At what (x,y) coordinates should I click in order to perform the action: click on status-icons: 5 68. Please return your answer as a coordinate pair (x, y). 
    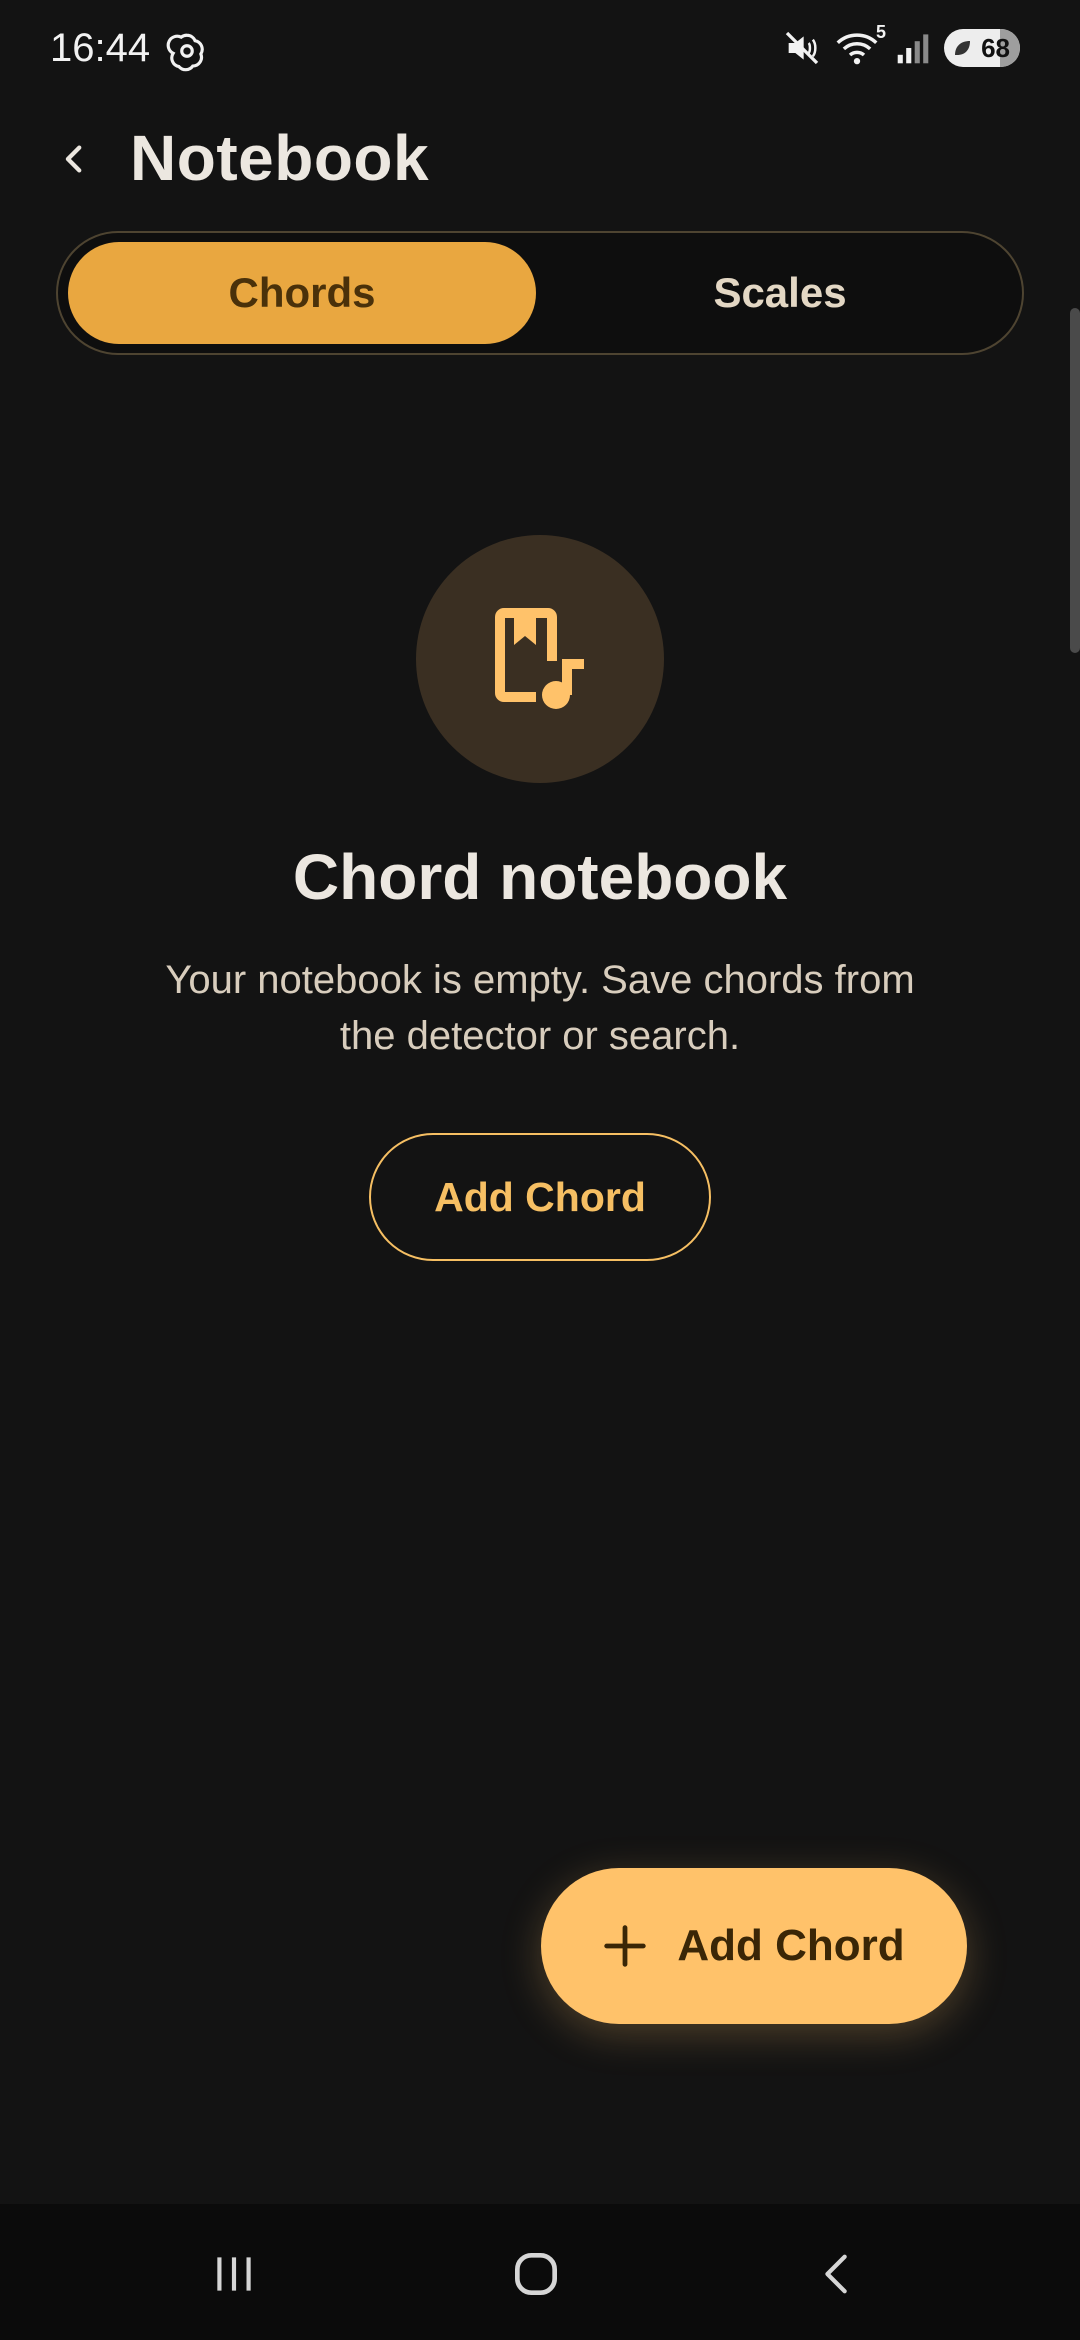
    Looking at the image, I should click on (901, 45).